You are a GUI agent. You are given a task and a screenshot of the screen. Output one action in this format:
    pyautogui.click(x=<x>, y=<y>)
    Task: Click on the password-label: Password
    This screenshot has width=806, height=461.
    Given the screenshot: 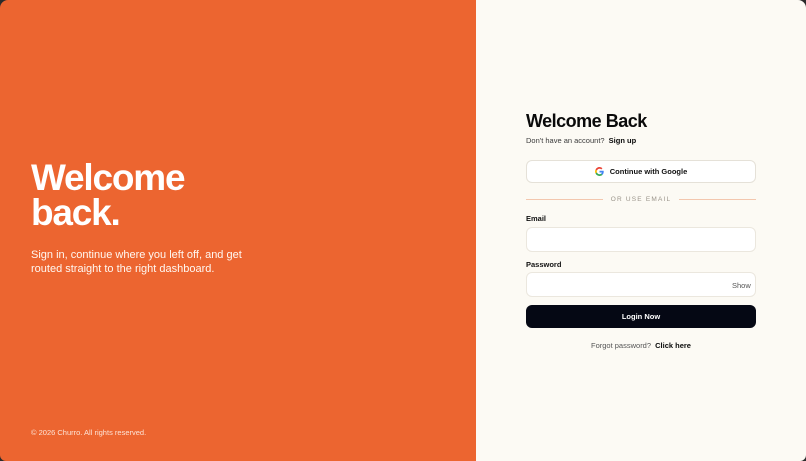 What is the action you would take?
    pyautogui.click(x=544, y=264)
    